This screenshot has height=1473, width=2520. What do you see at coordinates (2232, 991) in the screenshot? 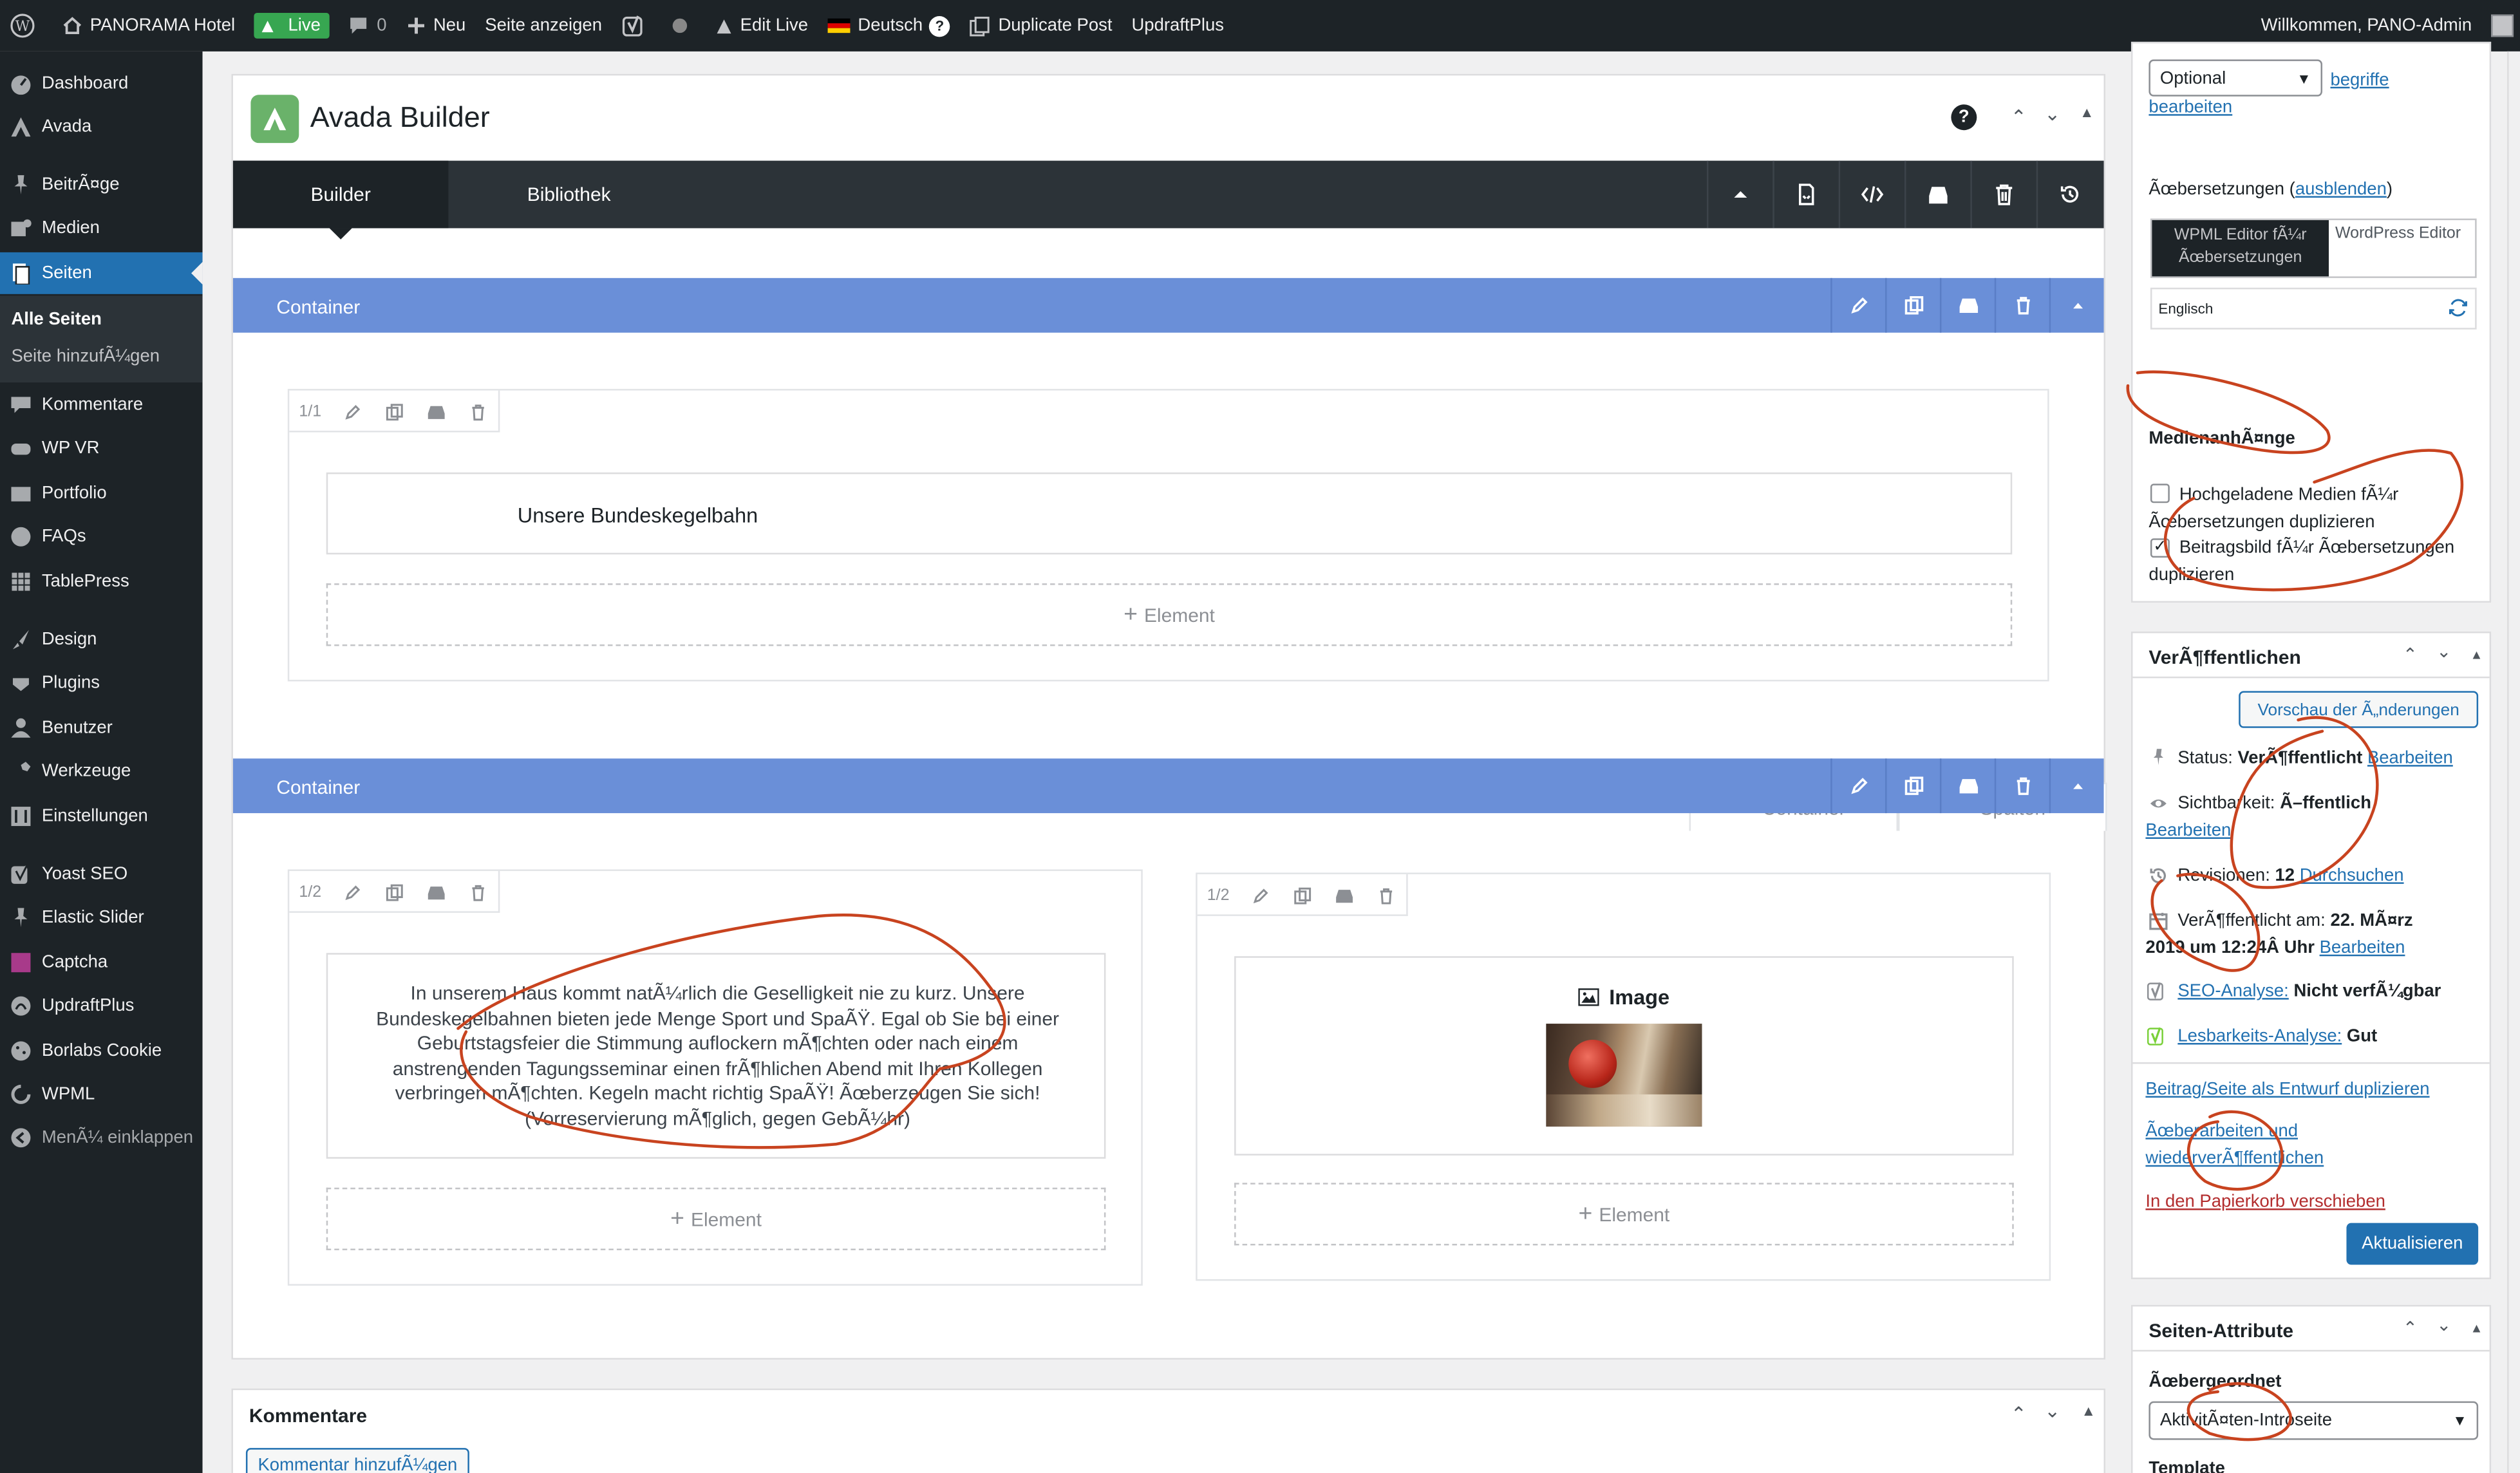
I see `seo-analysis-link: SEO-Analyse:` at bounding box center [2232, 991].